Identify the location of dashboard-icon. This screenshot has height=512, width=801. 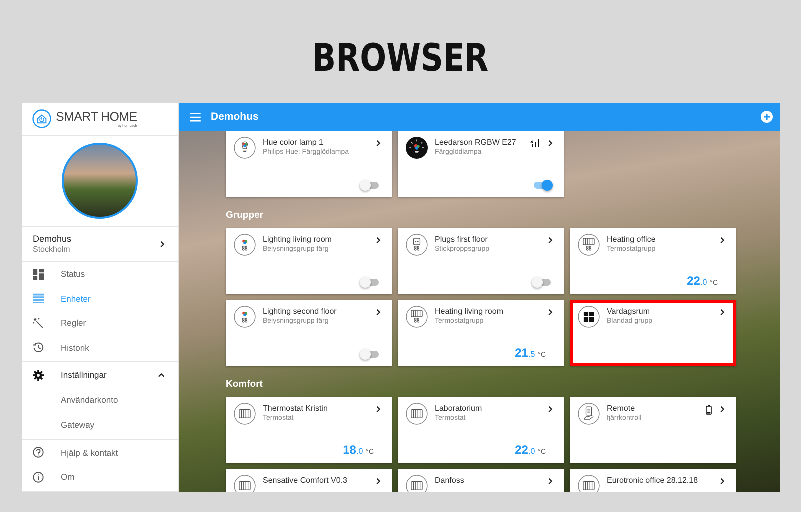
(38, 274).